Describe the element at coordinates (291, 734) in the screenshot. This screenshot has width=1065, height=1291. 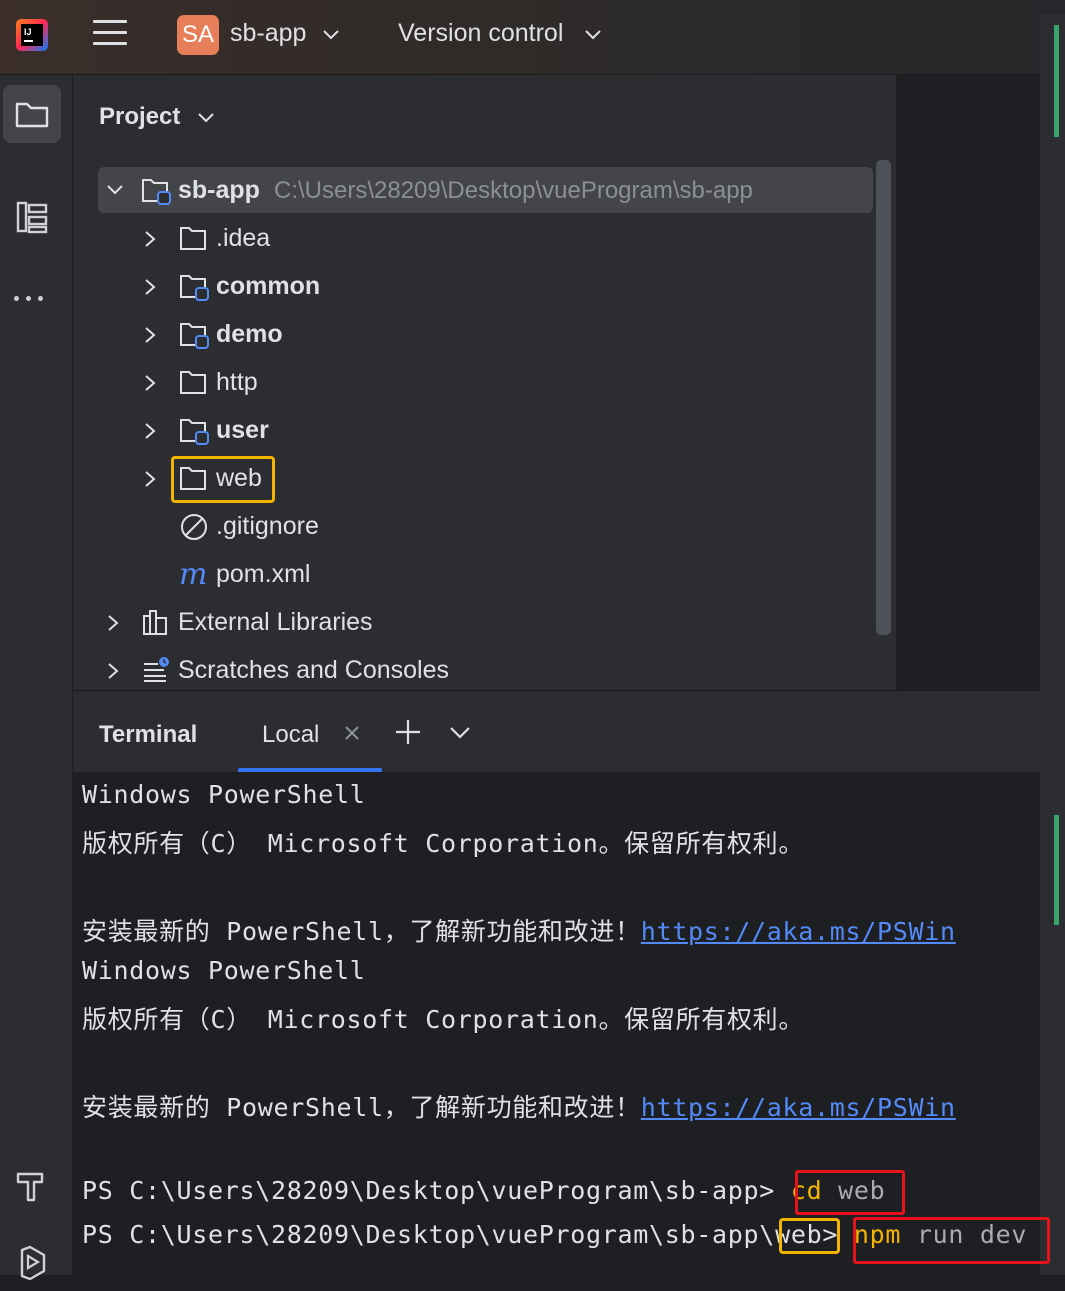
I see `tab-label: Local` at that location.